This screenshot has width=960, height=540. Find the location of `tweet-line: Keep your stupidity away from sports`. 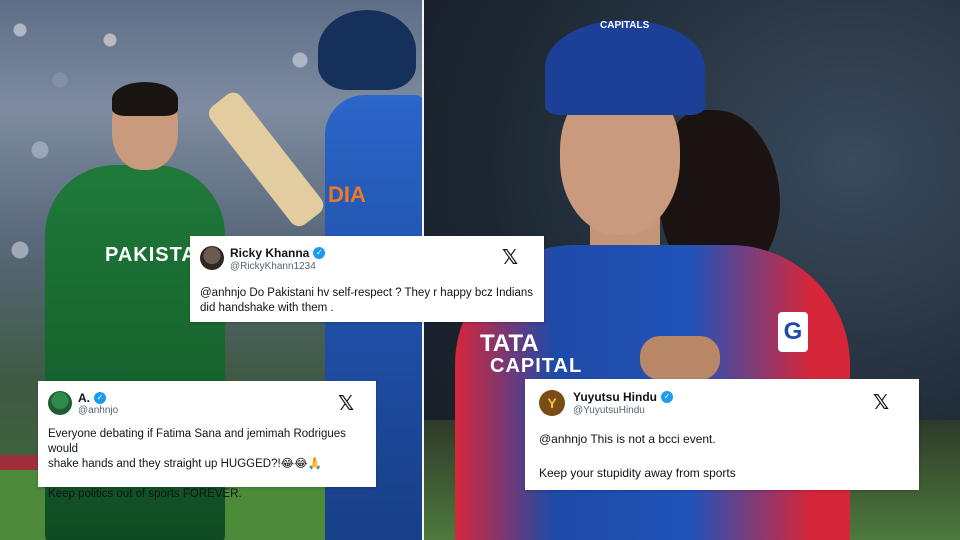

tweet-line: Keep your stupidity away from sports is located at coordinates (637, 473).